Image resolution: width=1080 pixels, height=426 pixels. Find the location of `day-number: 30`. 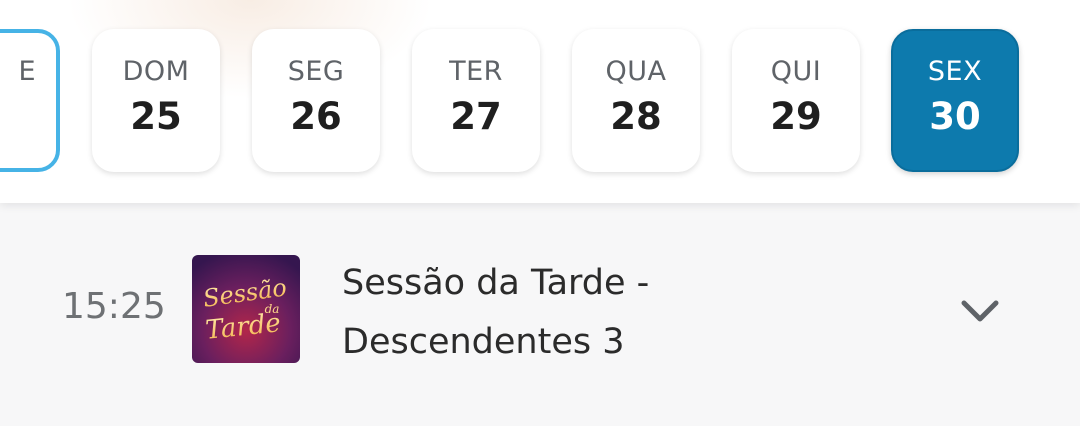

day-number: 30 is located at coordinates (955, 116).